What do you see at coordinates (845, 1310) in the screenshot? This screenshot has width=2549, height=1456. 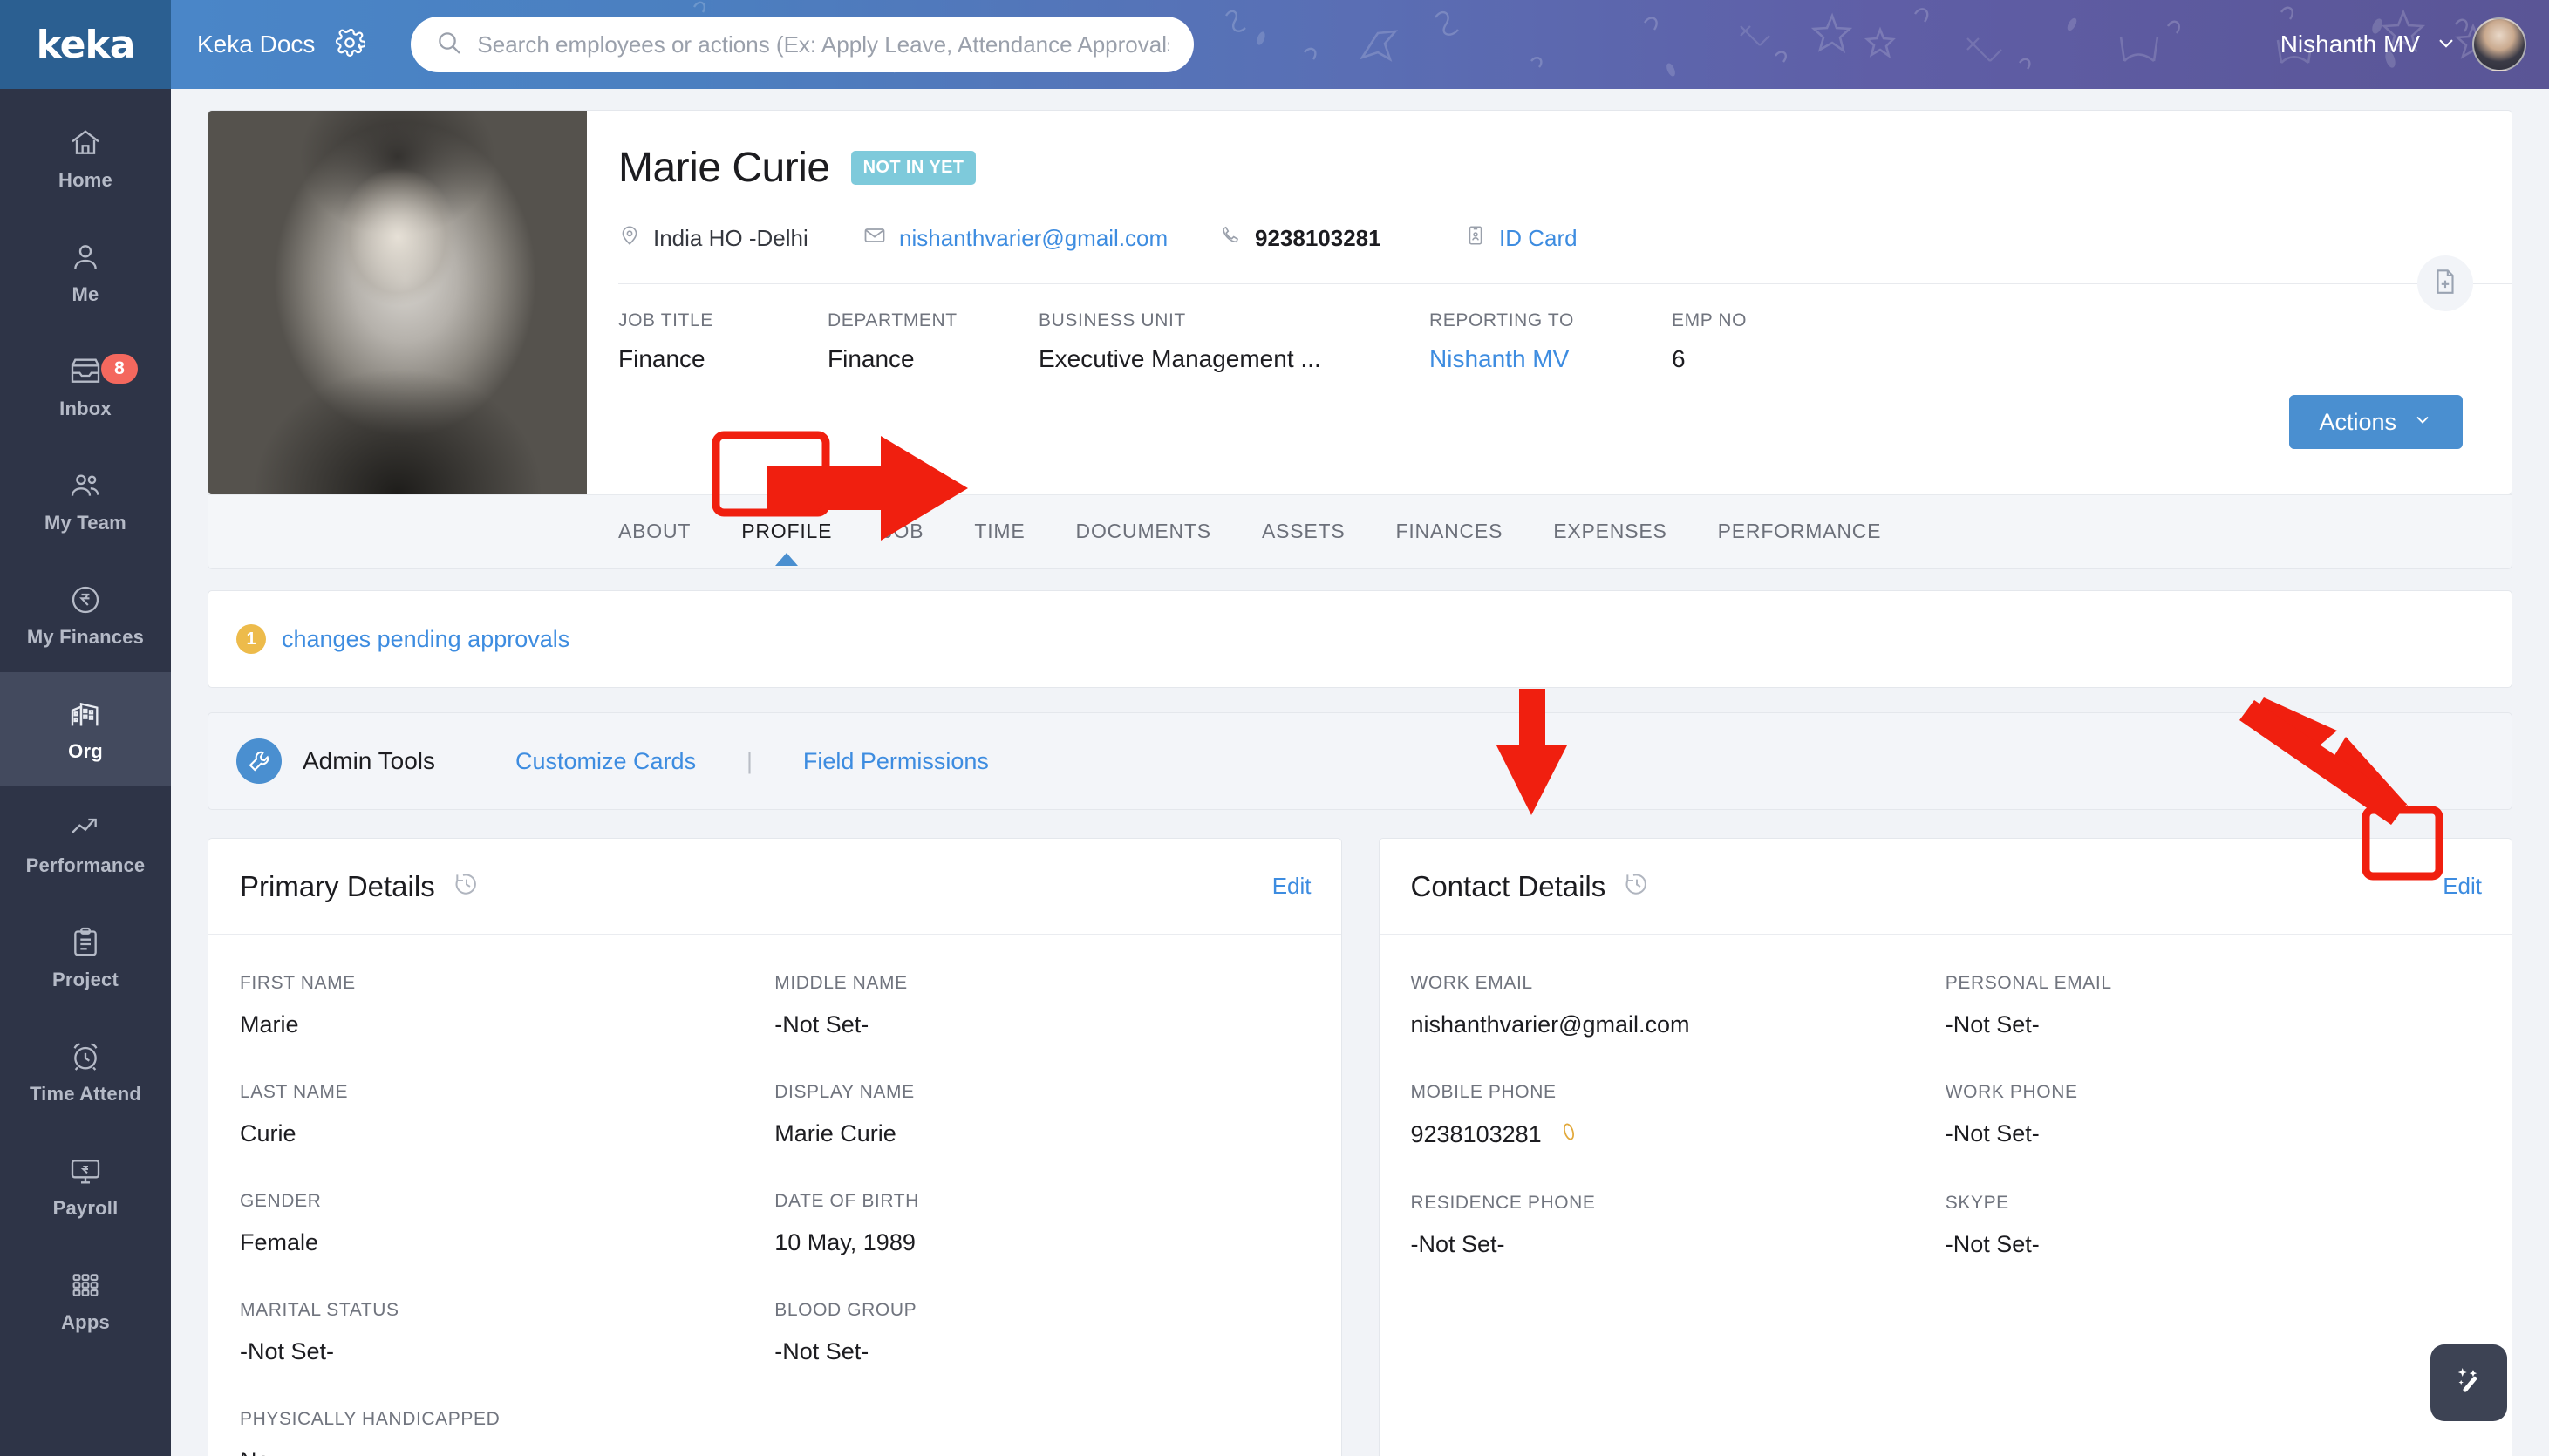 I see `field-label: BLOOD GROUP` at bounding box center [845, 1310].